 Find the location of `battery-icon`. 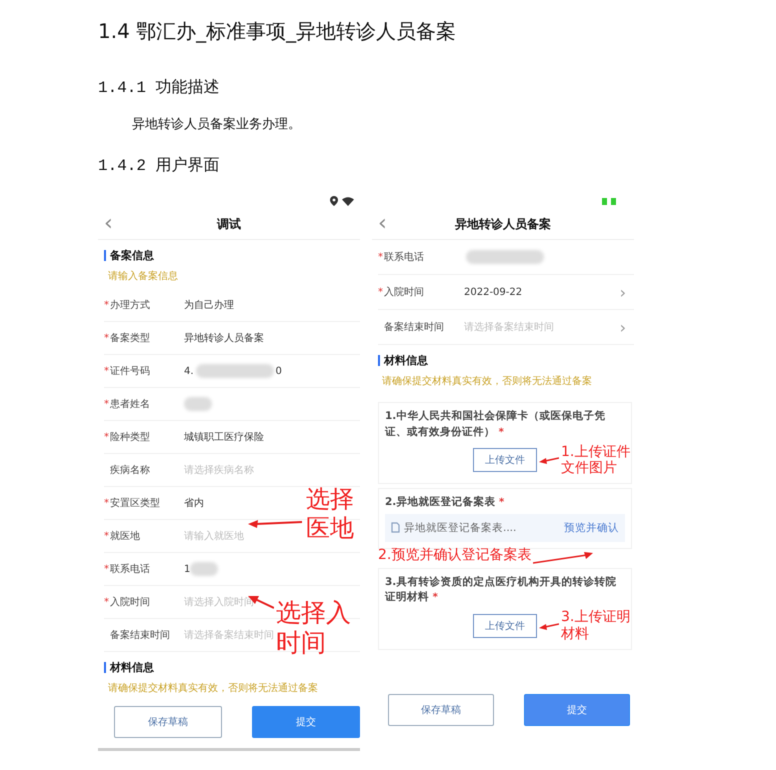

battery-icon is located at coordinates (609, 201).